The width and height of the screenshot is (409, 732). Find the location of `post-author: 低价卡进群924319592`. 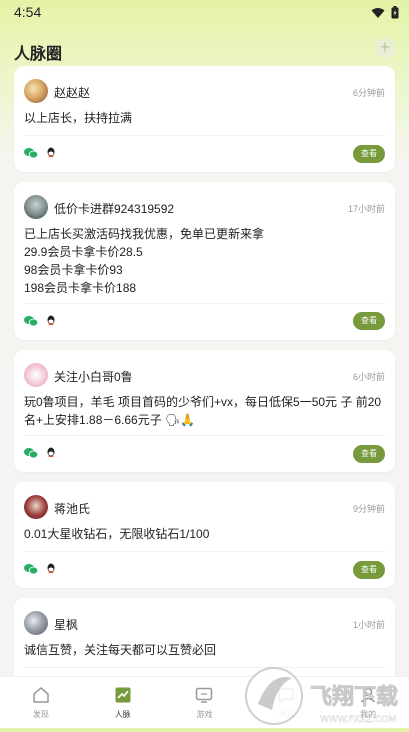

post-author: 低价卡进群924319592 is located at coordinates (114, 208).